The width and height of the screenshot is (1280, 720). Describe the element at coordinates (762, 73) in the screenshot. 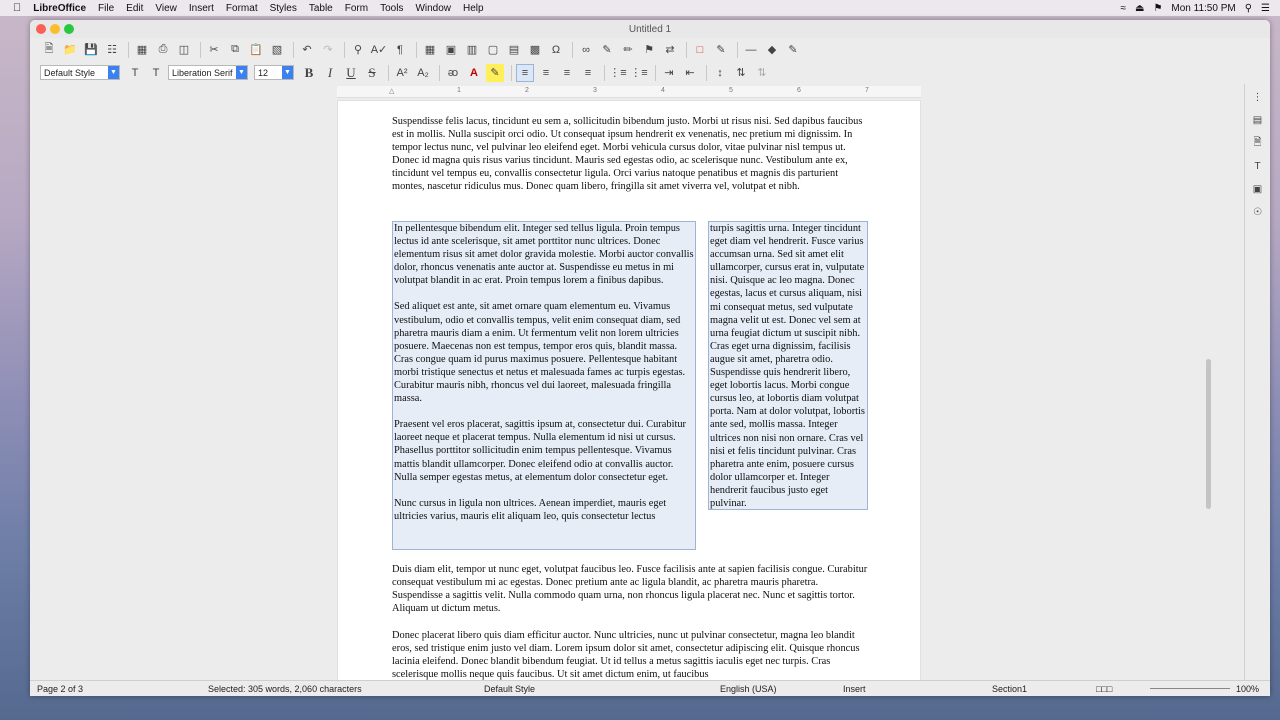

I see `decrease-spacing-icon: ⇅` at that location.